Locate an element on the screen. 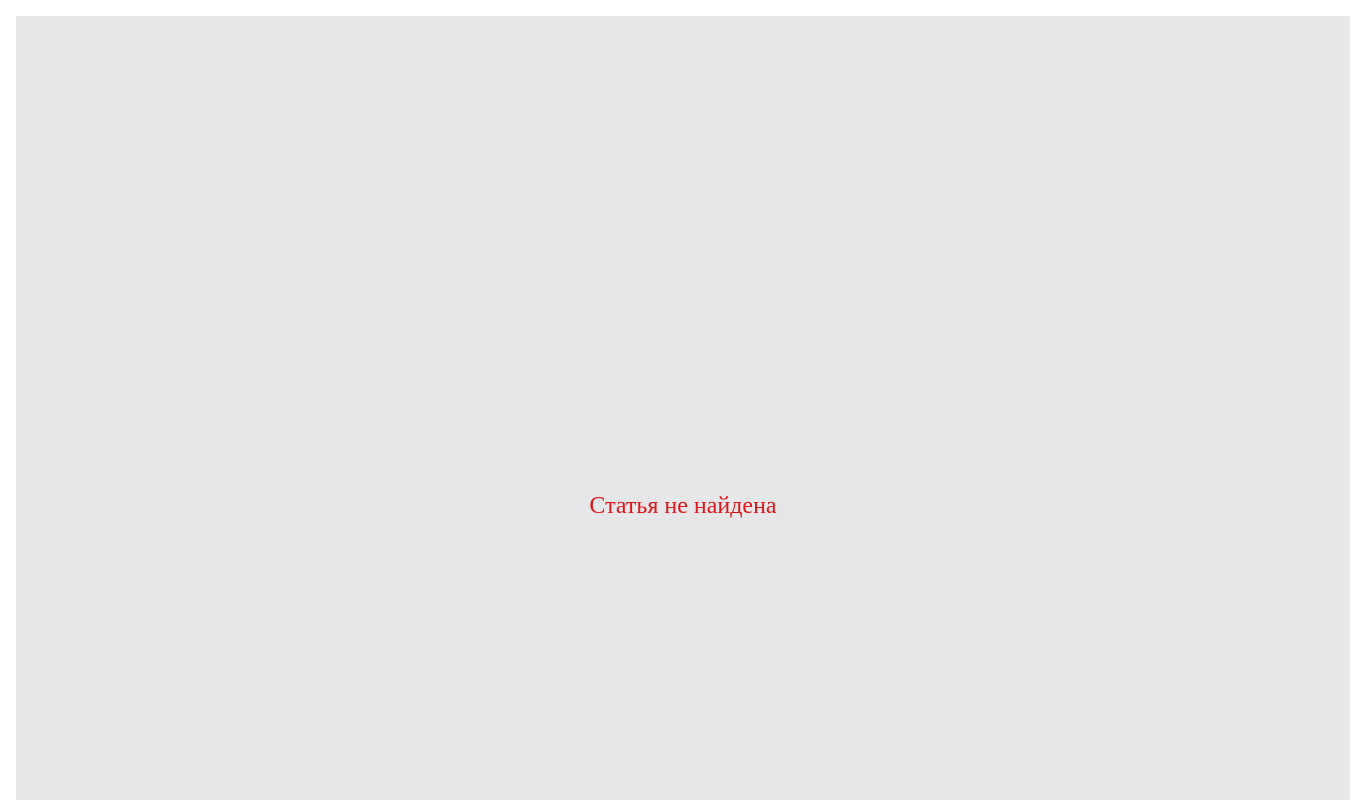  not-found-message: Статья не найдена is located at coordinates (683, 506).